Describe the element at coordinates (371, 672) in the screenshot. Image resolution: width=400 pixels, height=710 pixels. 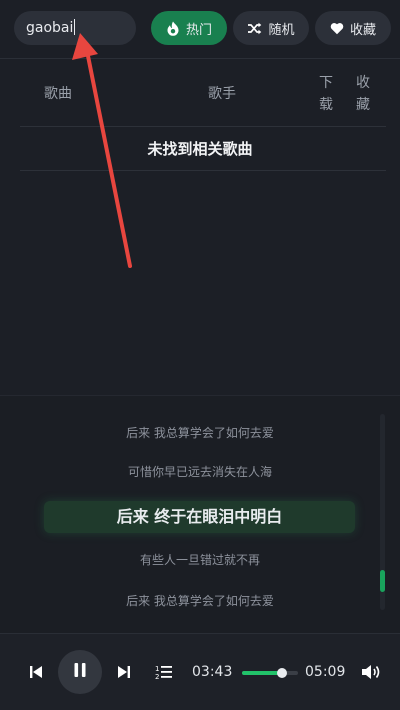
I see `volume-icon` at that location.